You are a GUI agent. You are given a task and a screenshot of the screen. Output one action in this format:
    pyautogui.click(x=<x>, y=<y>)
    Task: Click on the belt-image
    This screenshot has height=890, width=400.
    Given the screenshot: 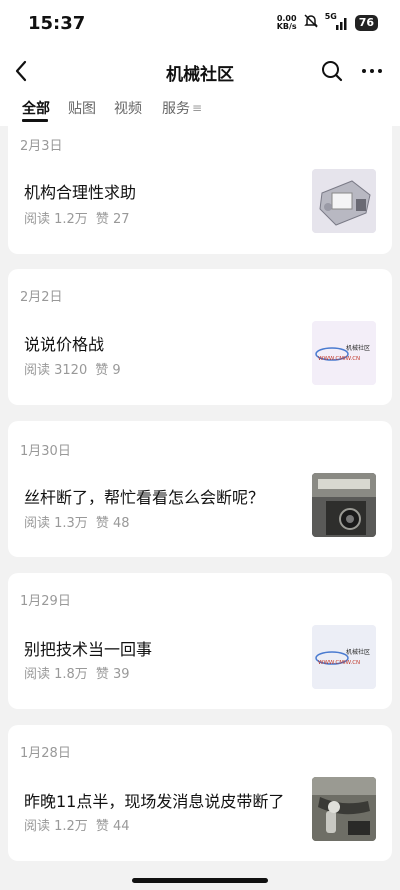 What is the action you would take?
    pyautogui.click(x=344, y=809)
    